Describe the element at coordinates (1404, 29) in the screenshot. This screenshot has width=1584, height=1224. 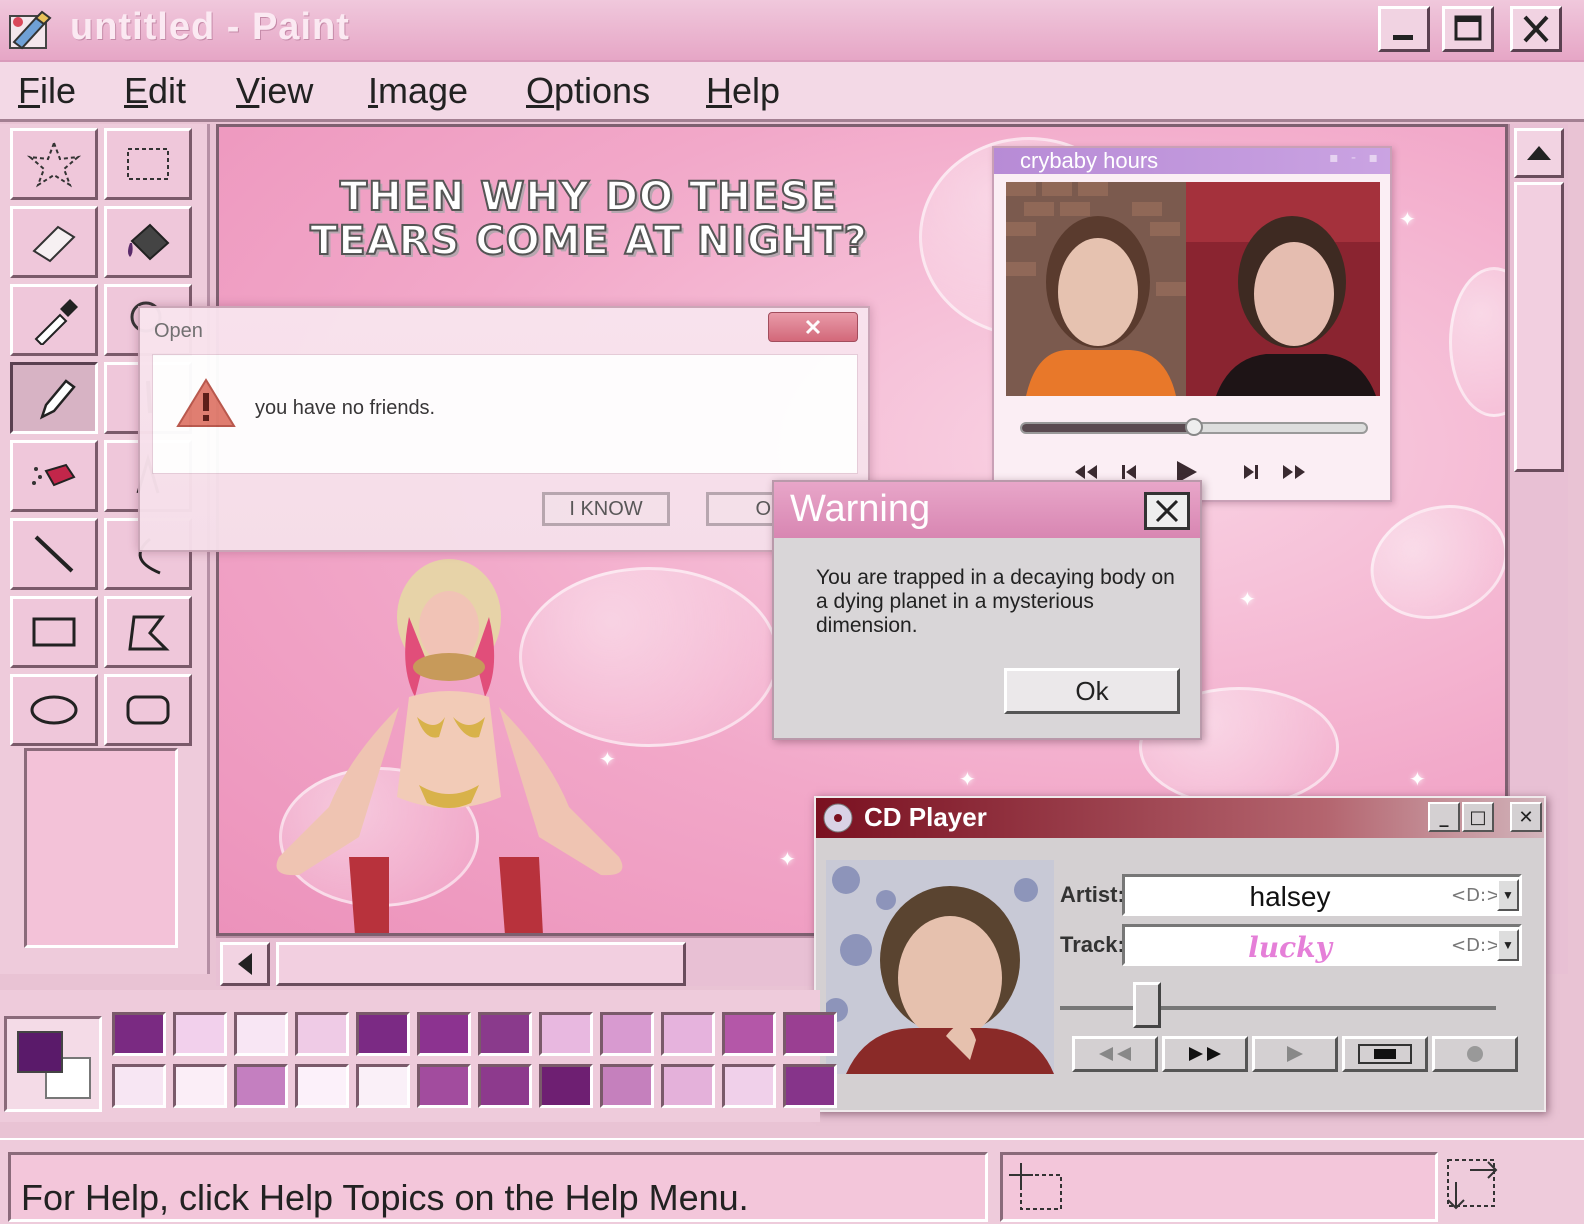
I see `minimize-button` at that location.